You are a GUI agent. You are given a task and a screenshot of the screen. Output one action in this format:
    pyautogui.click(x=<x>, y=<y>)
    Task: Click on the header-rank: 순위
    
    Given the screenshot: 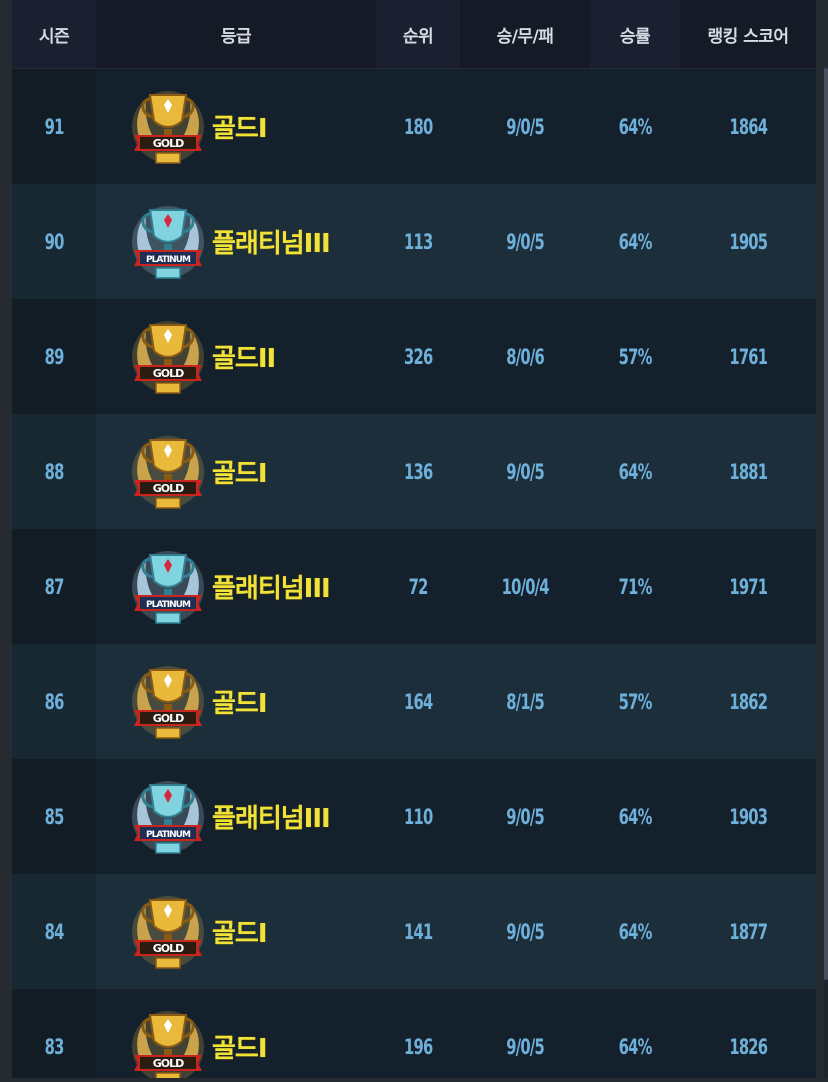 What is the action you would take?
    pyautogui.click(x=418, y=34)
    